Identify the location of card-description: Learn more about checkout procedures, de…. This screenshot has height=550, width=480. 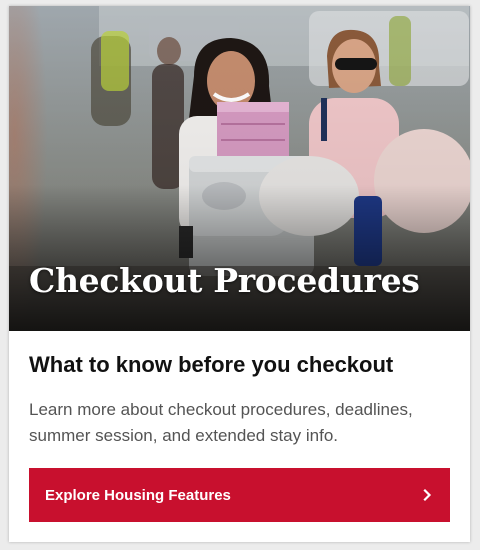
(221, 422).